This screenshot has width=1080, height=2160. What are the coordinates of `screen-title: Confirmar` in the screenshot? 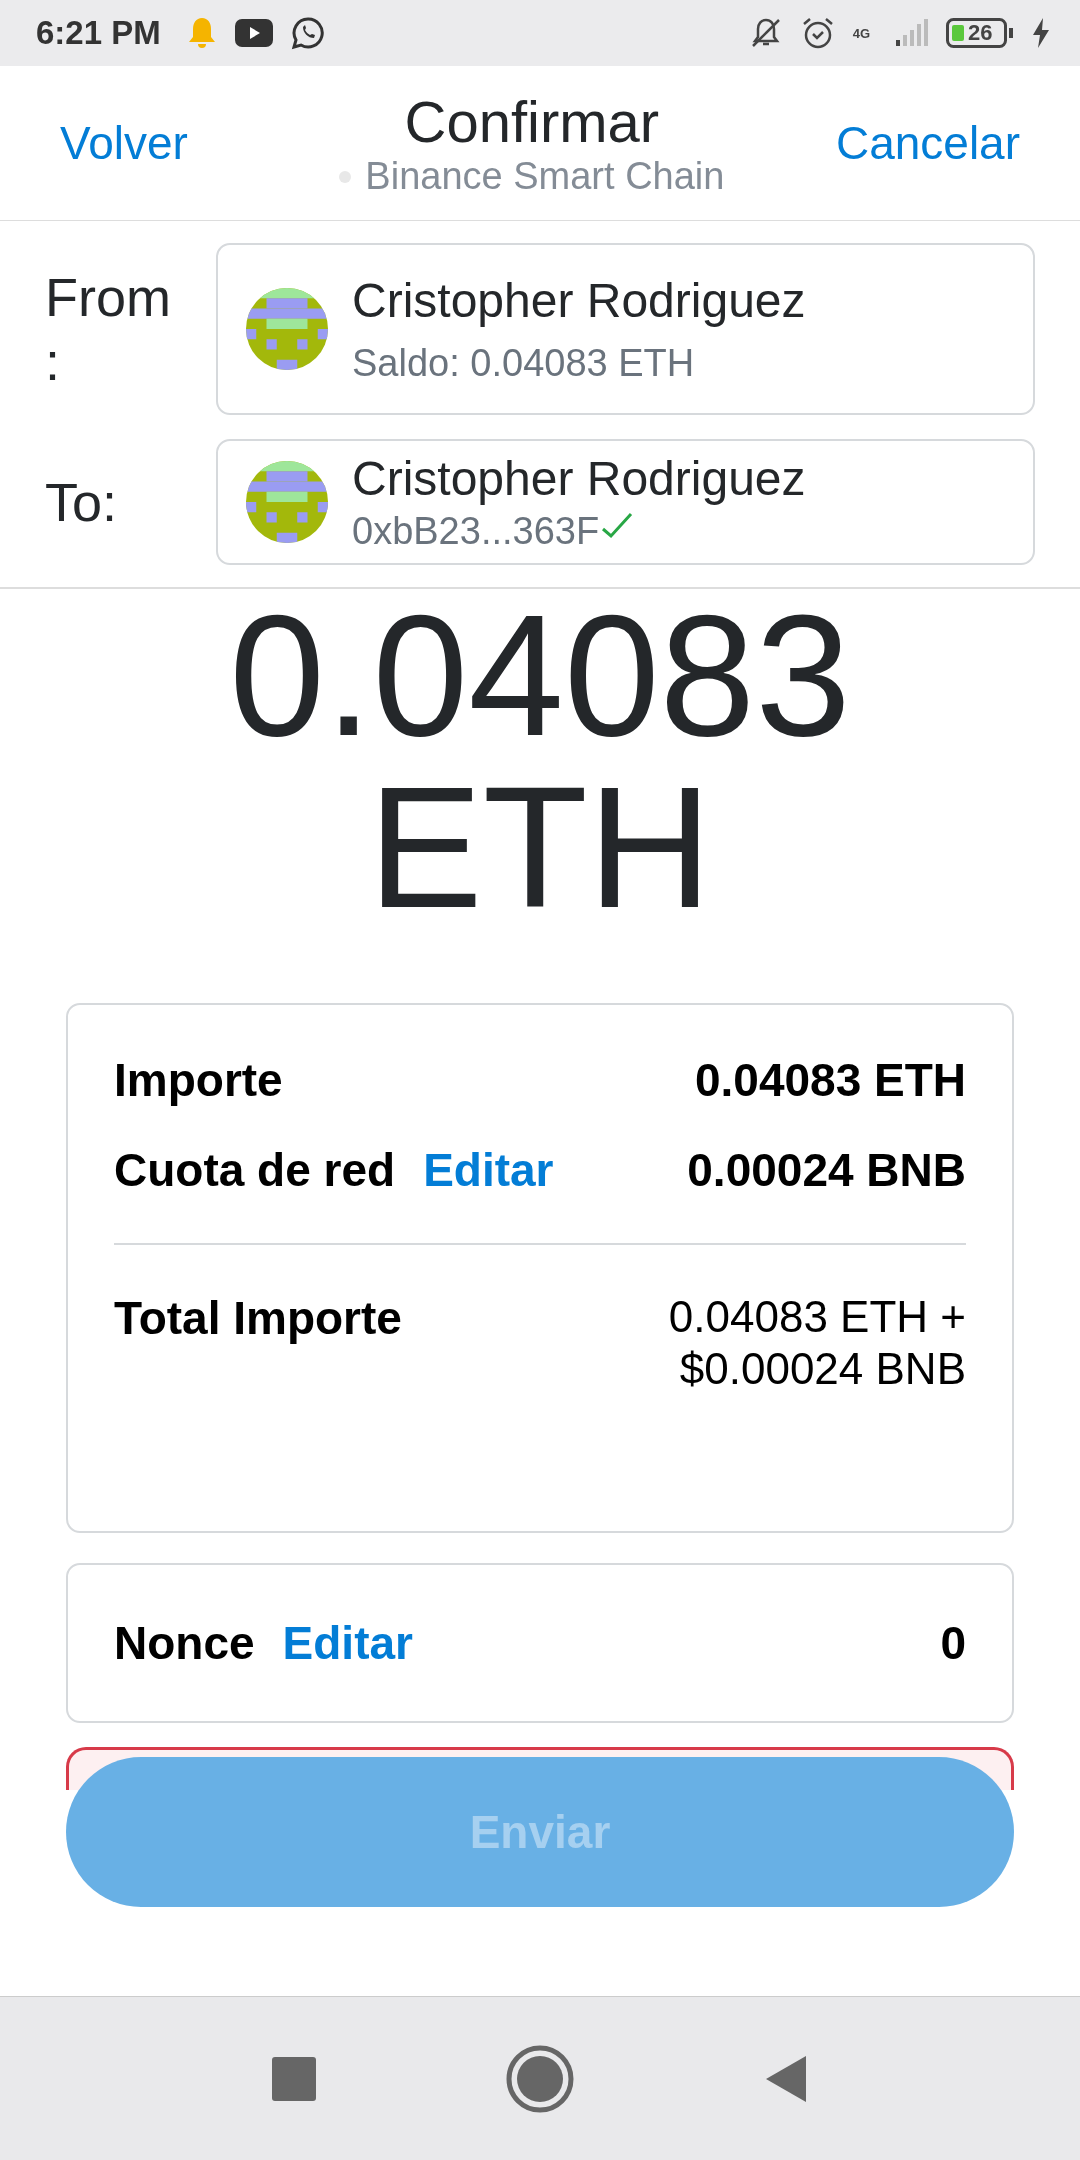 It's located at (532, 121).